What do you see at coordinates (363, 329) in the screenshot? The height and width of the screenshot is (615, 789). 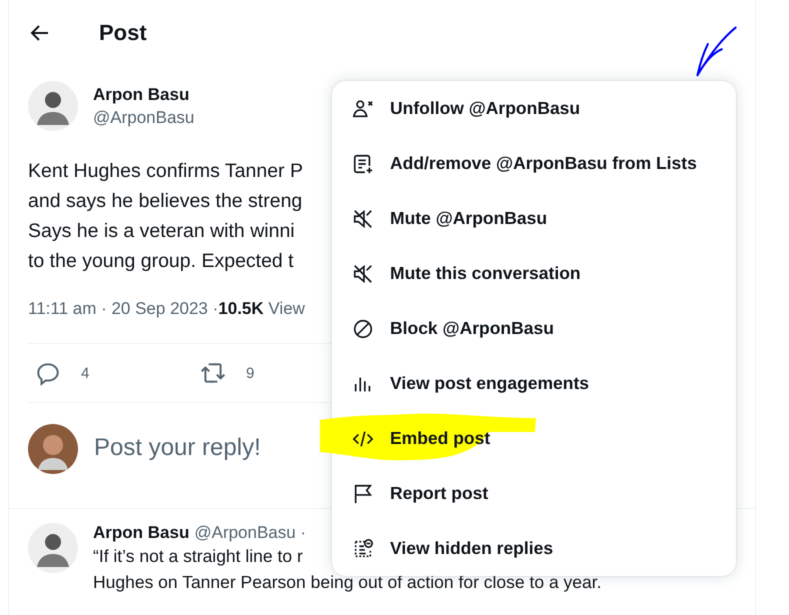 I see `block-icon` at bounding box center [363, 329].